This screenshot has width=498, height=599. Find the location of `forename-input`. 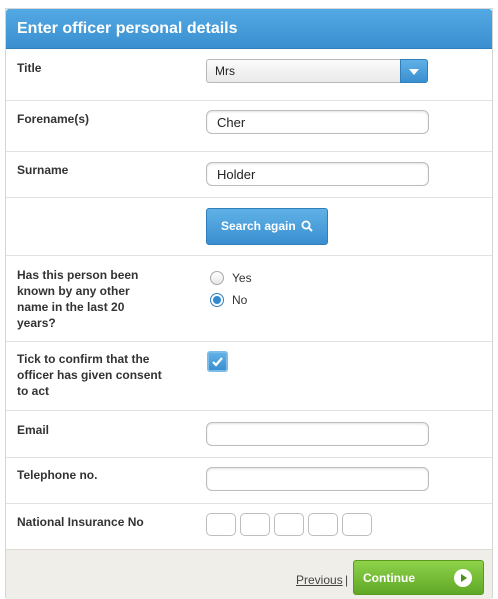

forename-input is located at coordinates (317, 122).